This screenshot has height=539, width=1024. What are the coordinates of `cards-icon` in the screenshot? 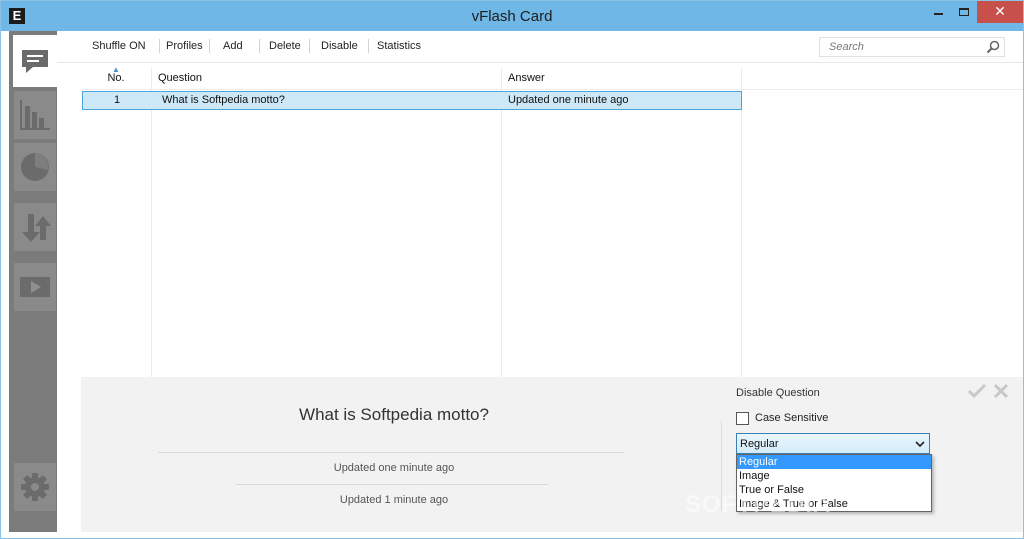 It's located at (35, 61).